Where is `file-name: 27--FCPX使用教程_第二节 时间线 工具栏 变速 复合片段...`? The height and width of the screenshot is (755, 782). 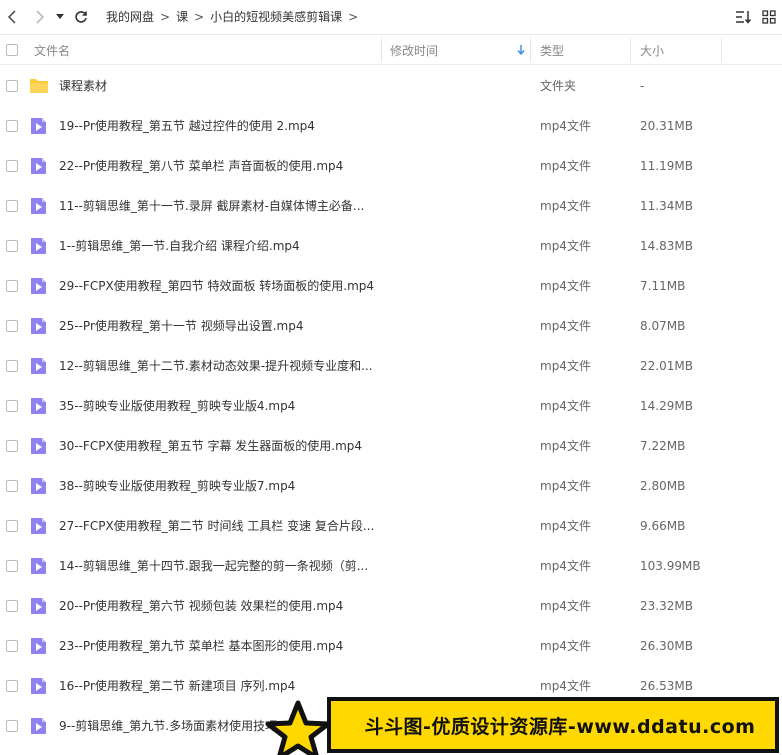
file-name: 27--FCPX使用教程_第二节 时间线 工具栏 变速 复合片段... is located at coordinates (216, 526).